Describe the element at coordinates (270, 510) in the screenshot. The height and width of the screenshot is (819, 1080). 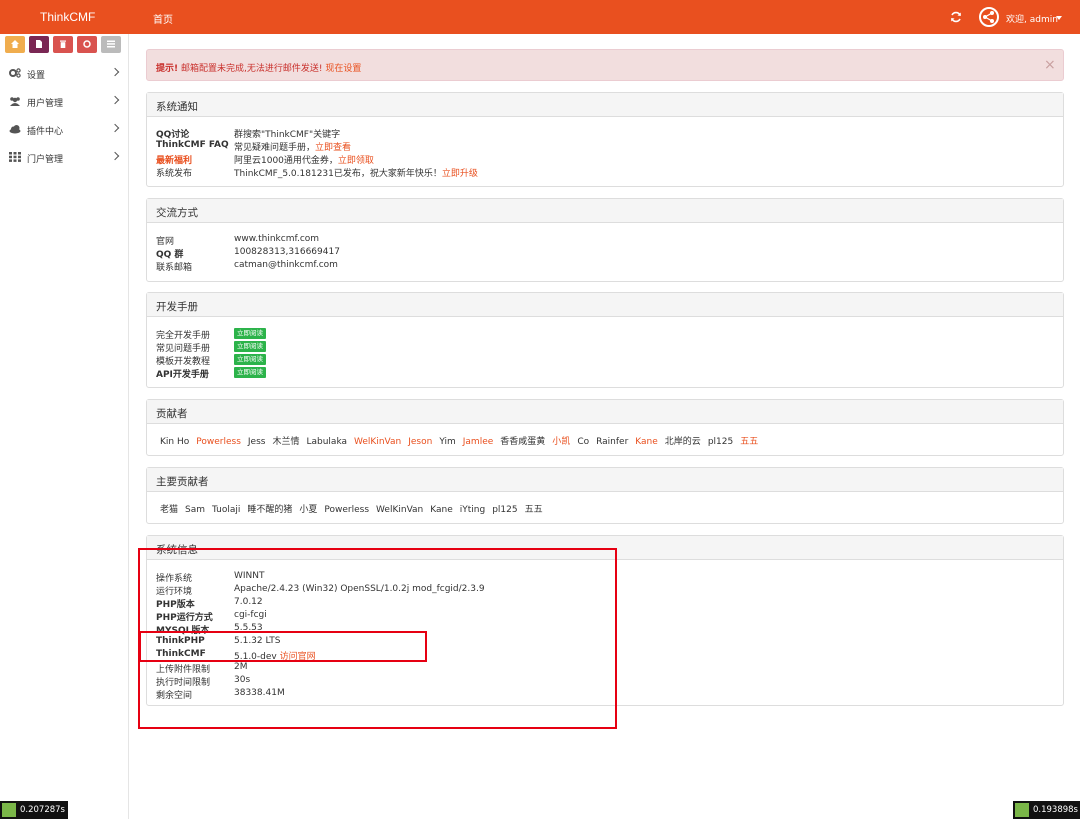
I see `main-contributor-name: 睡不醒的猪` at that location.